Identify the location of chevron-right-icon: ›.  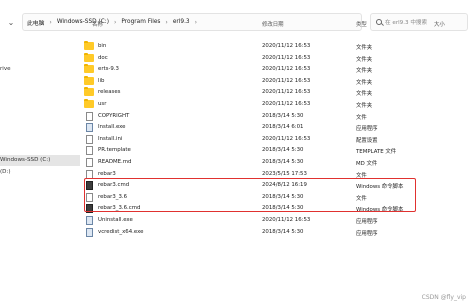
(50, 22).